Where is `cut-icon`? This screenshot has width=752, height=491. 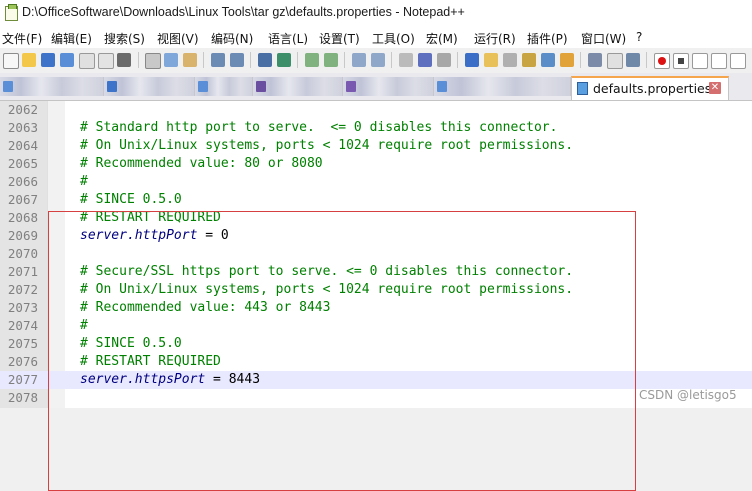 cut-icon is located at coordinates (153, 61).